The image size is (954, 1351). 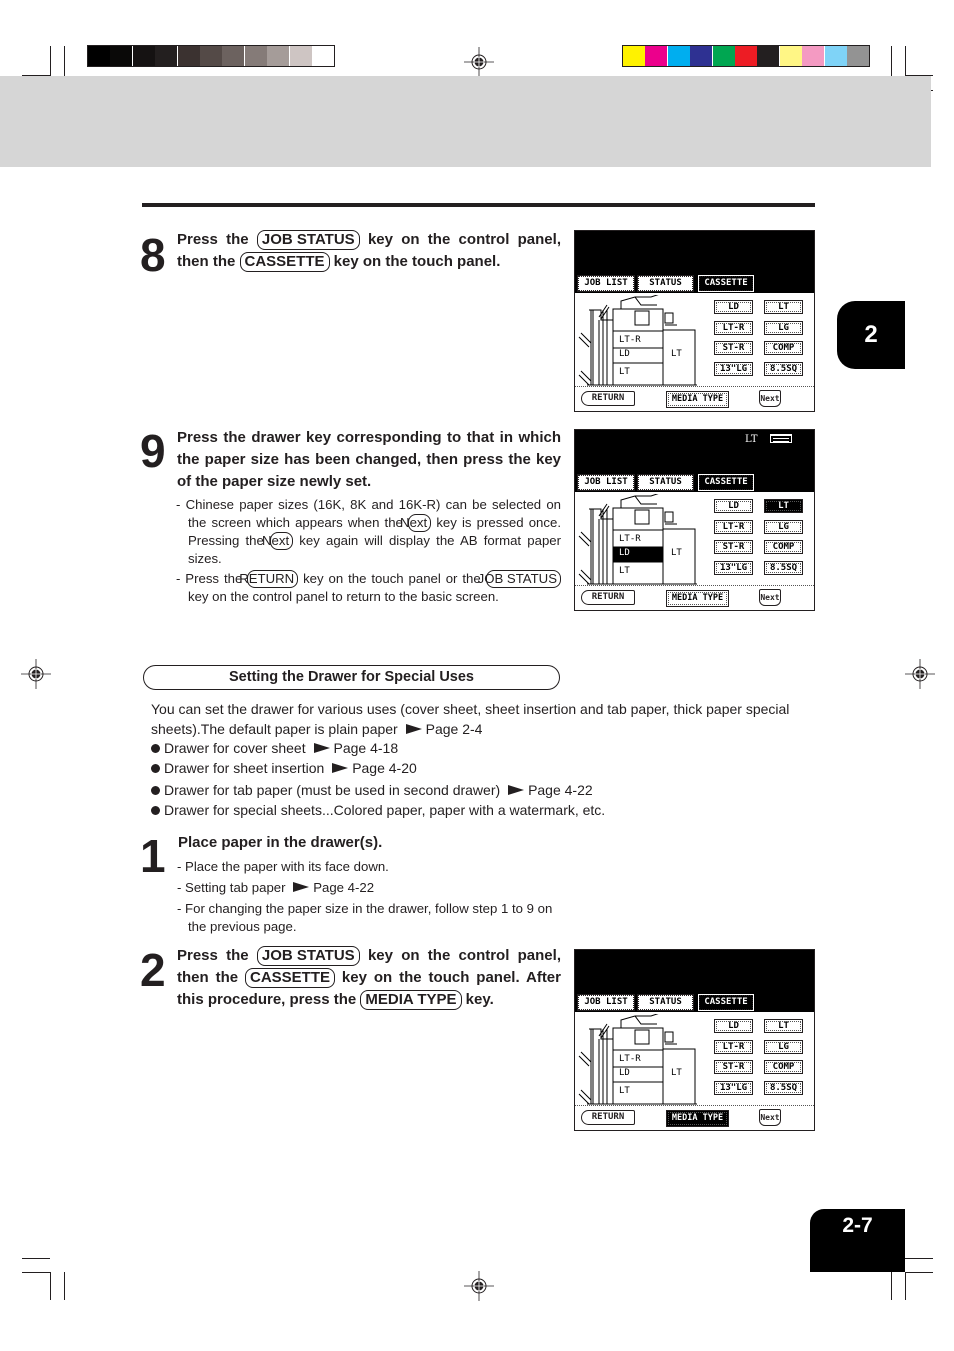 I want to click on note: - Place the paper with its face down., so click(x=283, y=866).